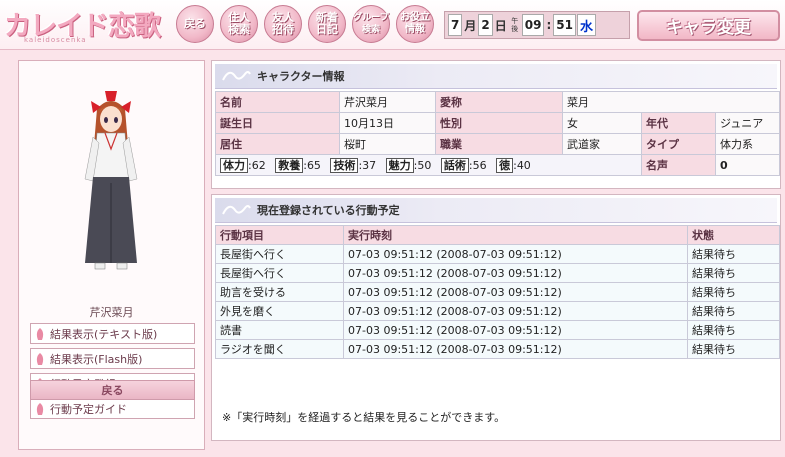  I want to click on gender-label: 性別, so click(499, 123).